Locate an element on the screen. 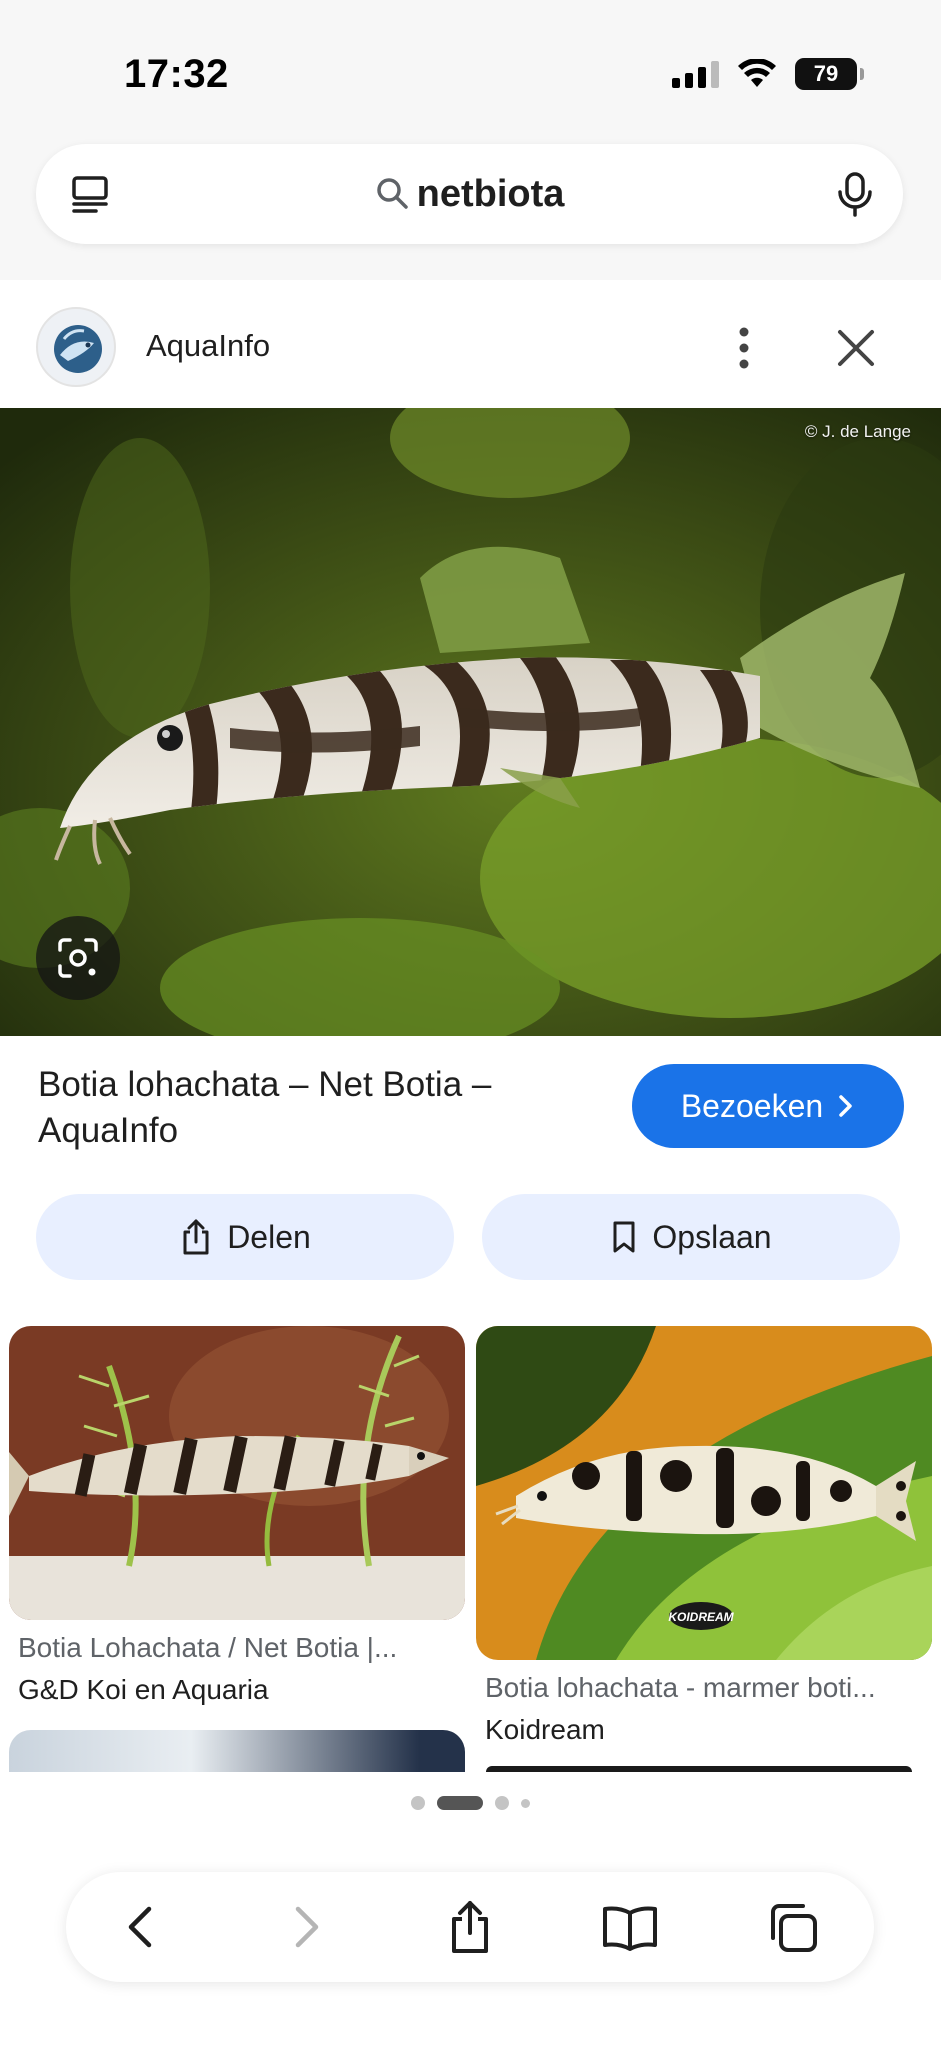 This screenshot has height=2048, width=941. related-source: Koidream is located at coordinates (545, 1730).